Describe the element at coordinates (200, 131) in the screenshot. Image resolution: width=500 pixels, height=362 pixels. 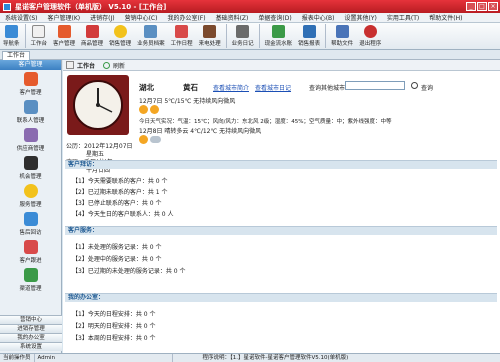
I see `weather-day2: 12月8日 晴转多云 4℃/12℃ 无持续风向微风` at that location.